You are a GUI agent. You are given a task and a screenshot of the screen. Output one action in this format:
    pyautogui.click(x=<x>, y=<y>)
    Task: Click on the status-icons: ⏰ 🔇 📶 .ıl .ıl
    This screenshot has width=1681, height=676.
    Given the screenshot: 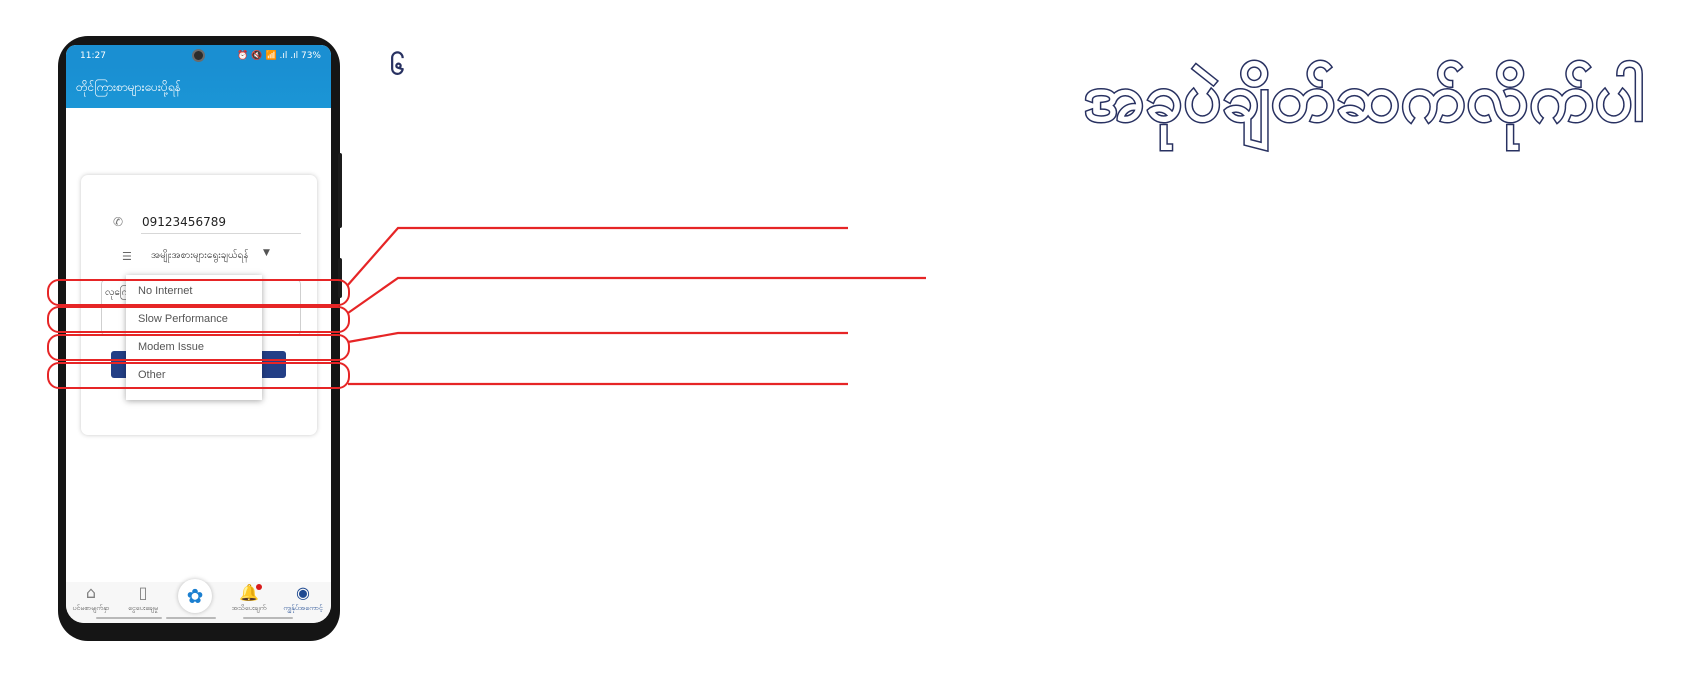 What is the action you would take?
    pyautogui.click(x=268, y=56)
    